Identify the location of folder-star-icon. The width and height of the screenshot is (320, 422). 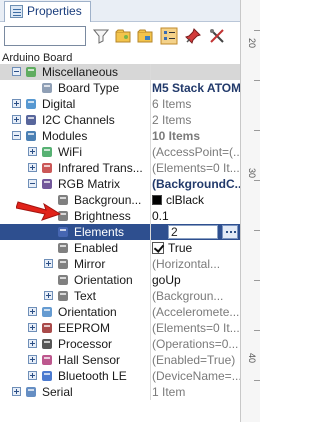
(123, 36).